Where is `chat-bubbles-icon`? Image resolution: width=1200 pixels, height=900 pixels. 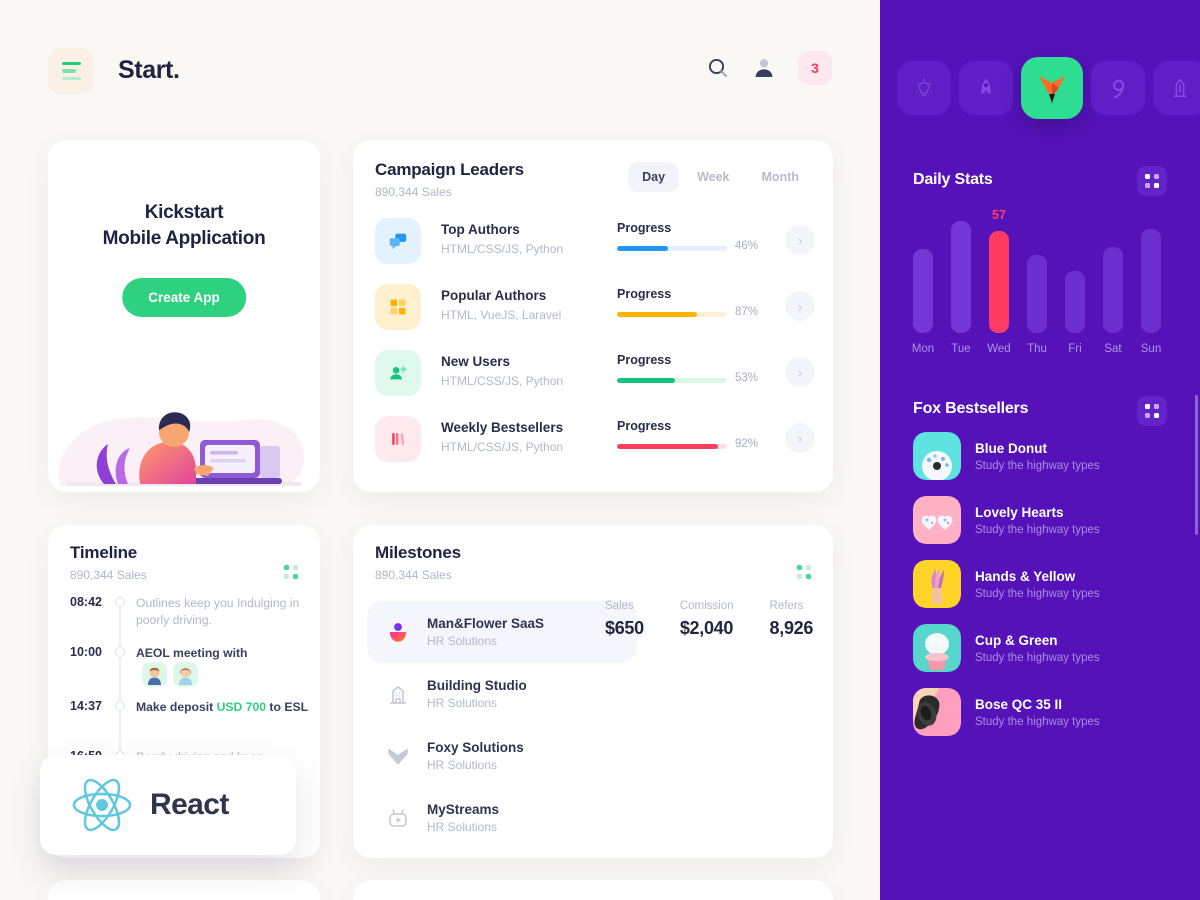 chat-bubbles-icon is located at coordinates (398, 241).